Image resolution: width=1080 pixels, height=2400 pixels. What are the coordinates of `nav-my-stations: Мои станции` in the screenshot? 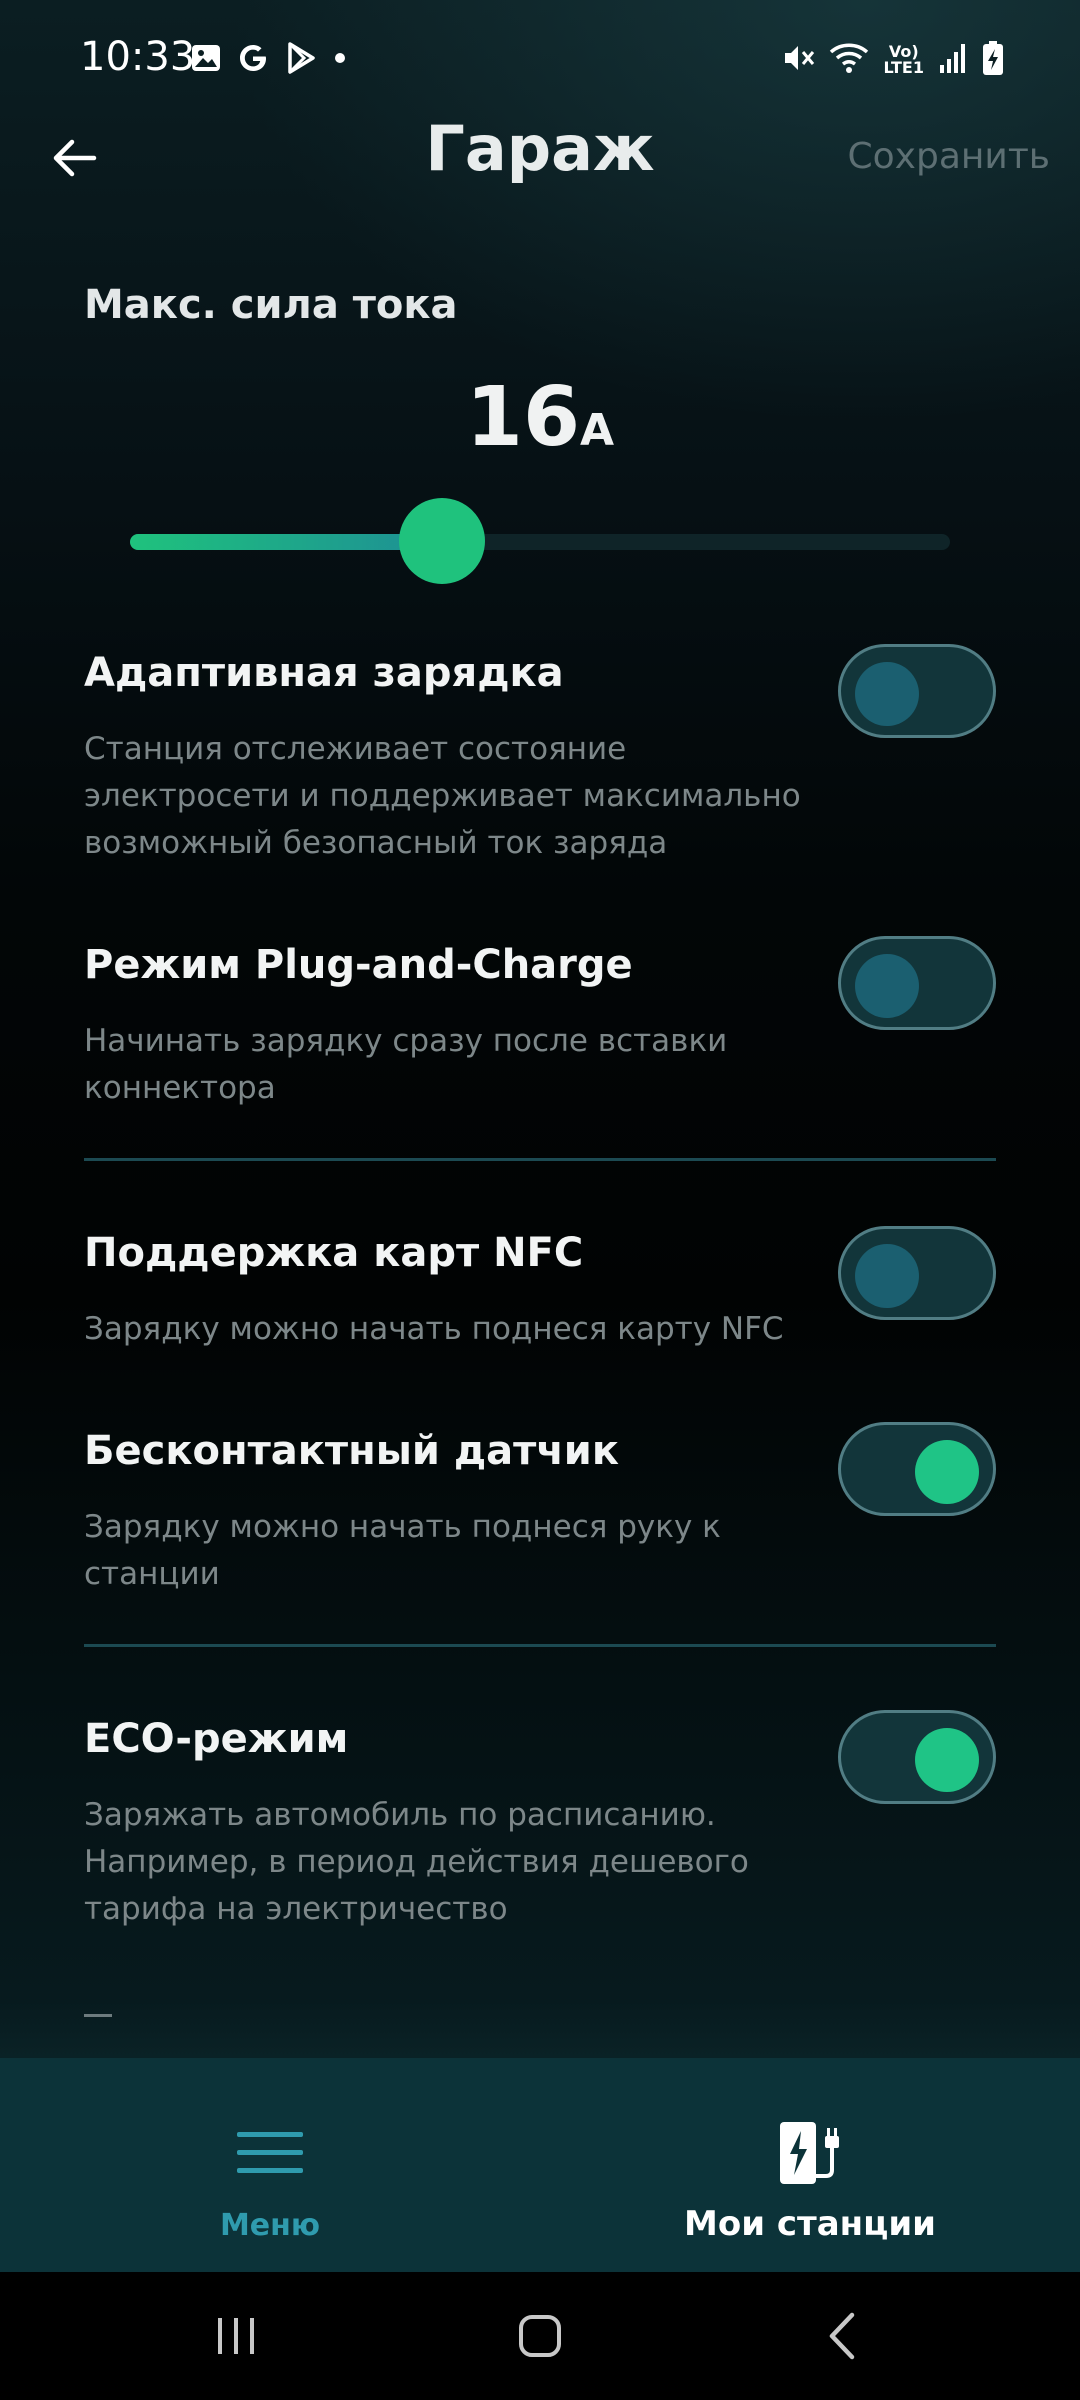 It's located at (810, 2165).